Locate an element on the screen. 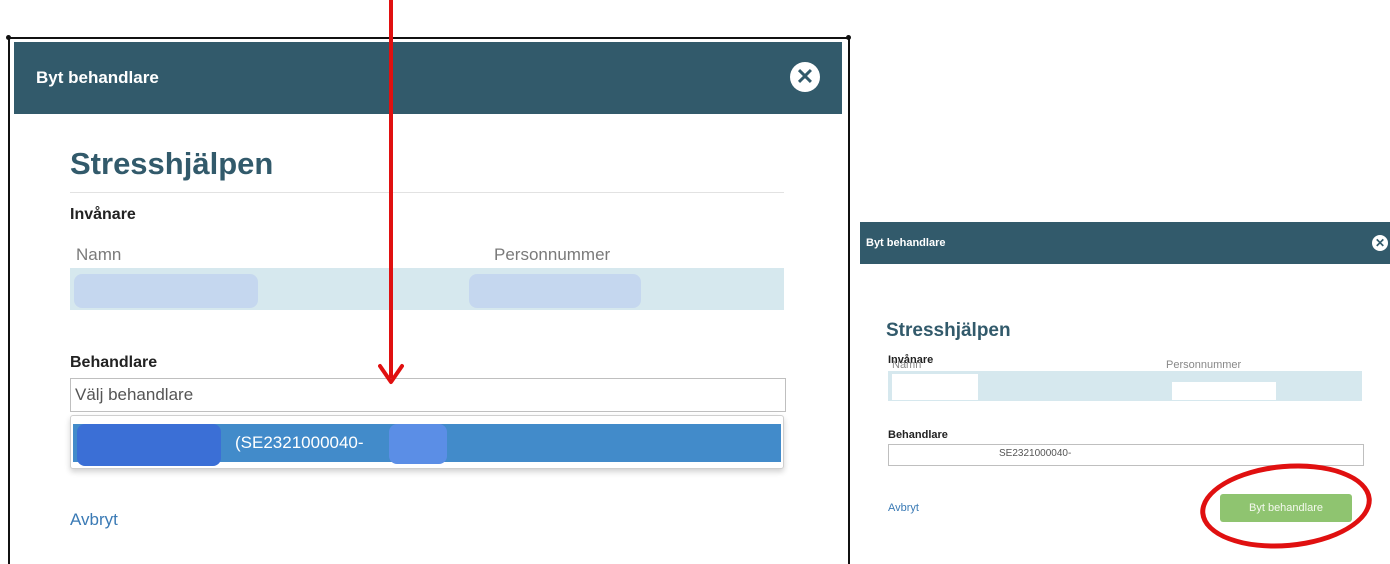  frame-left-line is located at coordinates (9, 300).